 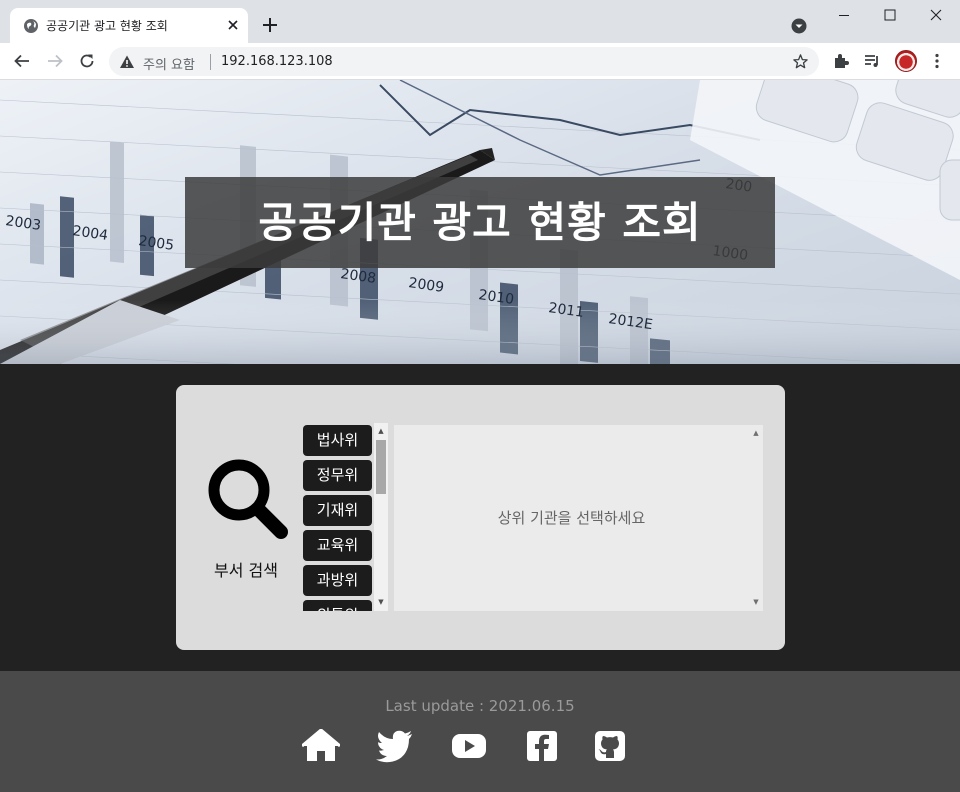 I want to click on search-icon, so click(x=248, y=499).